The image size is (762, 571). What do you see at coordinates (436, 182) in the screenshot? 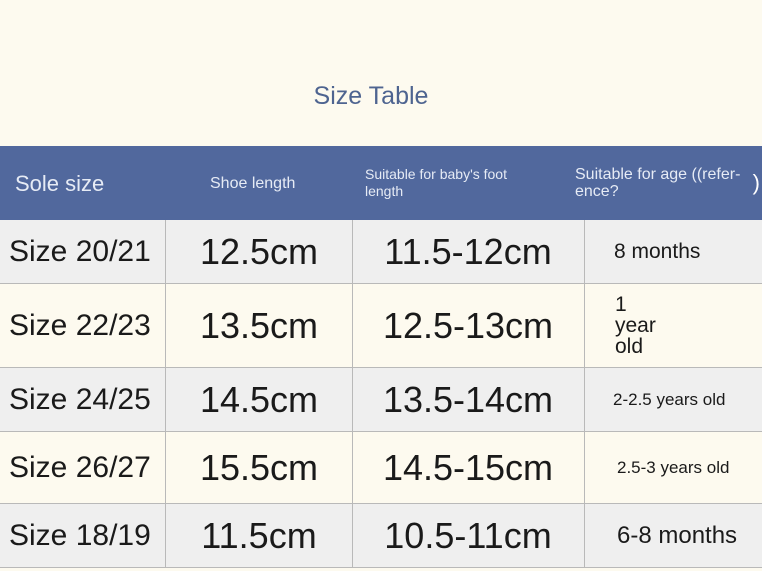
I see `header-foot-length: Suitable for baby's foot length` at bounding box center [436, 182].